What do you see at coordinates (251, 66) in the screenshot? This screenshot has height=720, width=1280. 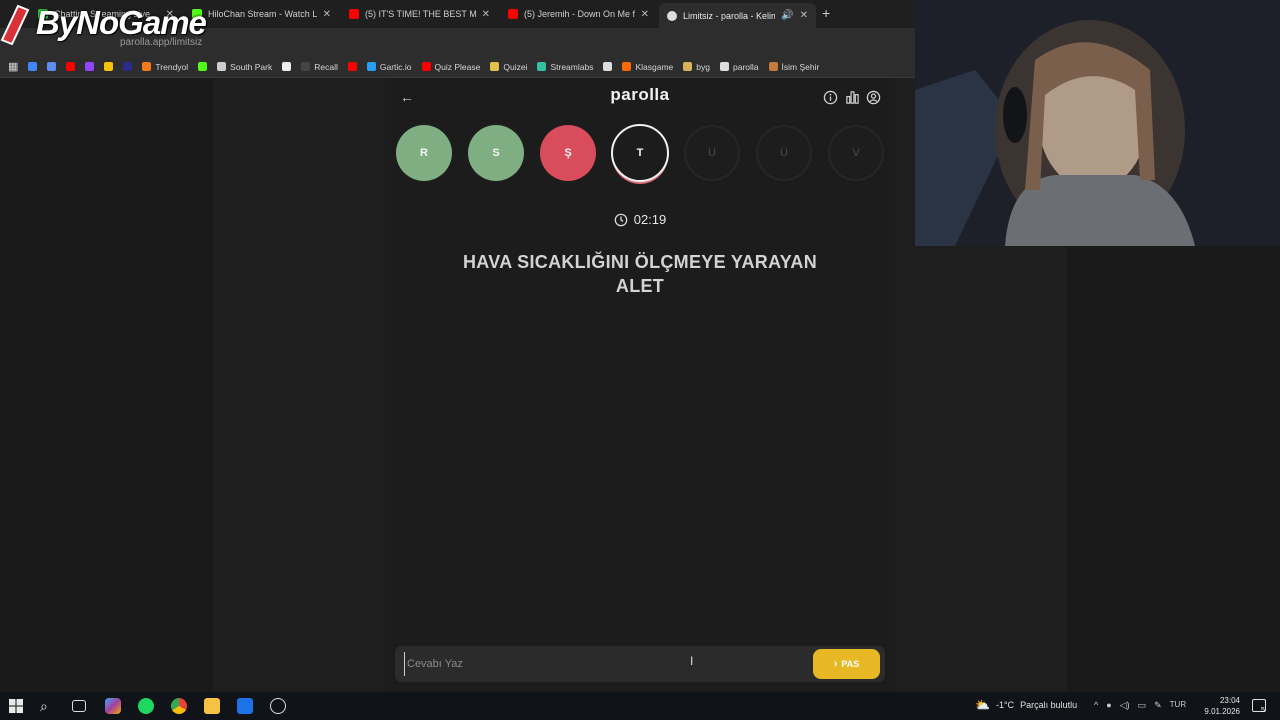 I see `bookmark-label: South Park` at bounding box center [251, 66].